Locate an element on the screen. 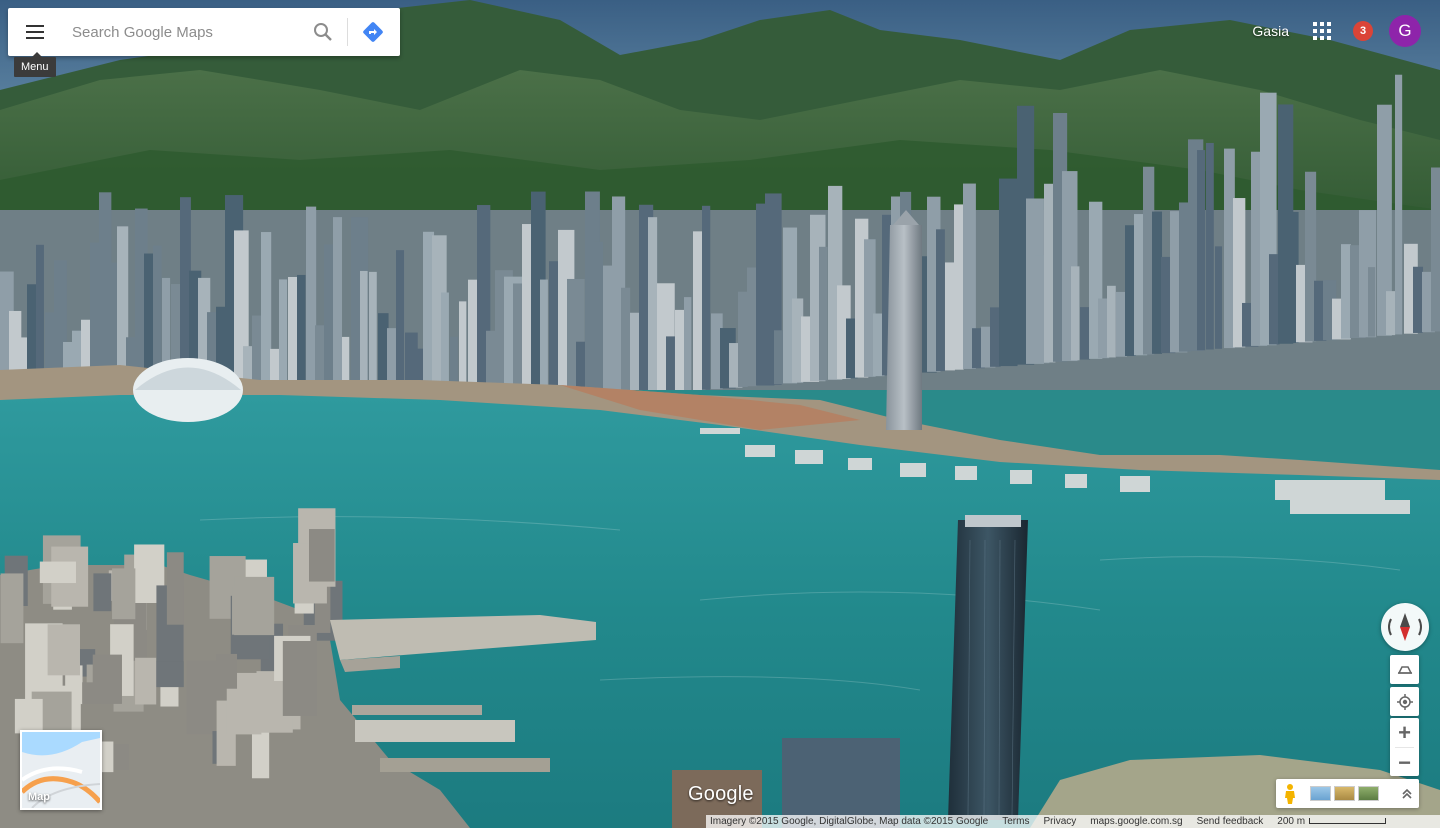 Image resolution: width=1440 pixels, height=828 pixels. search-box is located at coordinates (204, 32).